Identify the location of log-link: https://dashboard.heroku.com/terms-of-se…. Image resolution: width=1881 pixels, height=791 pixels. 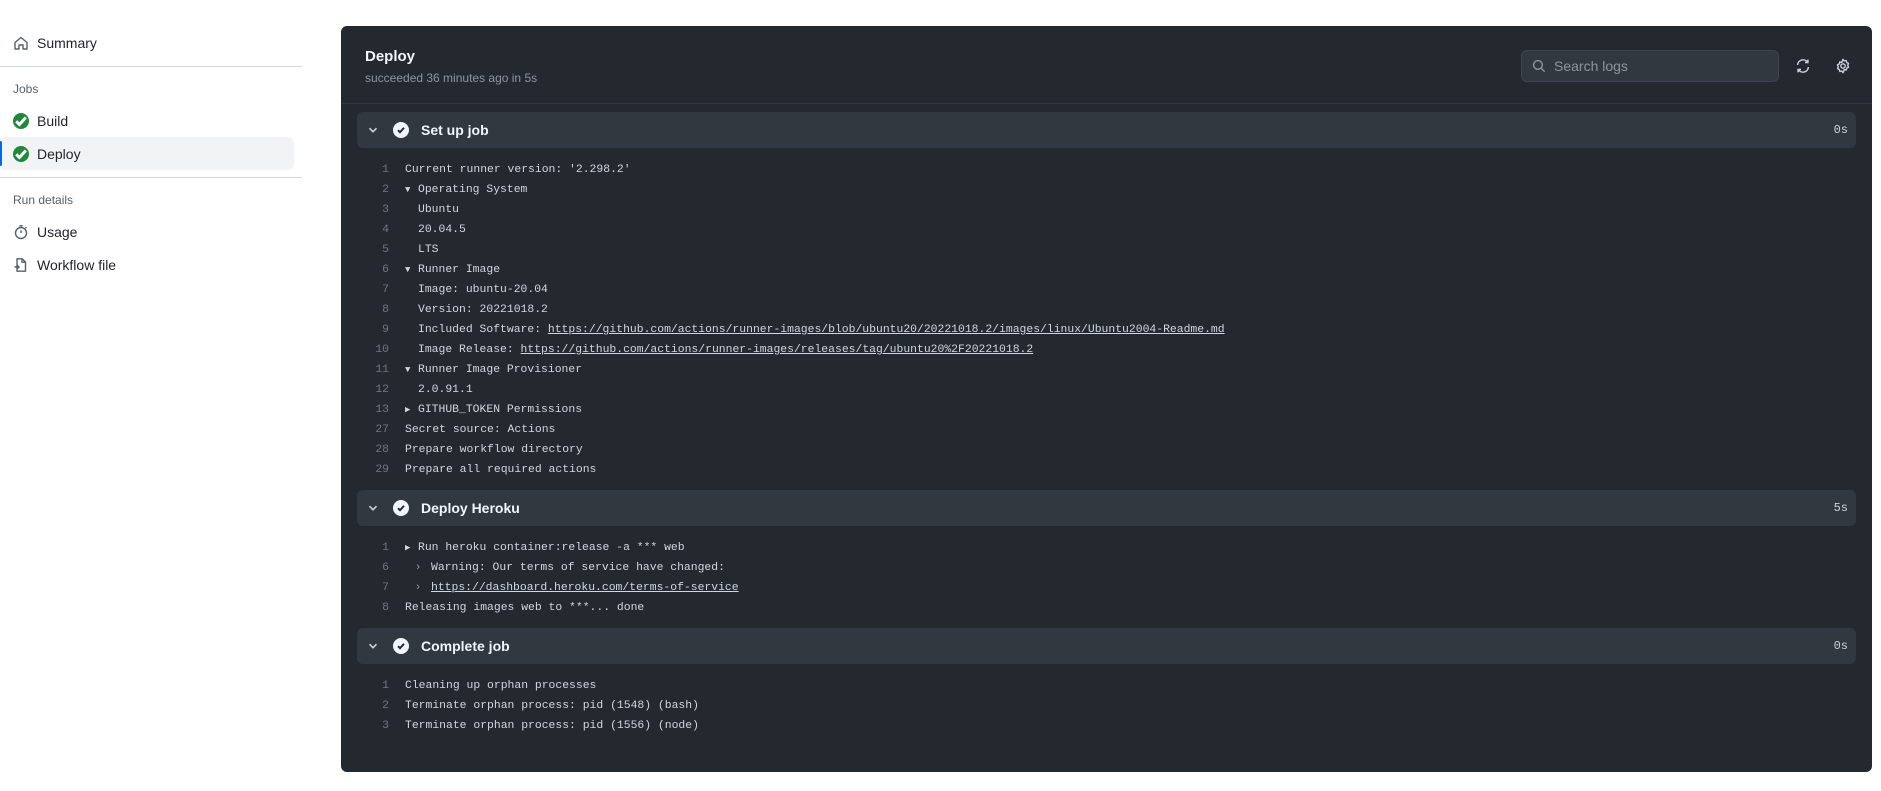
(585, 588).